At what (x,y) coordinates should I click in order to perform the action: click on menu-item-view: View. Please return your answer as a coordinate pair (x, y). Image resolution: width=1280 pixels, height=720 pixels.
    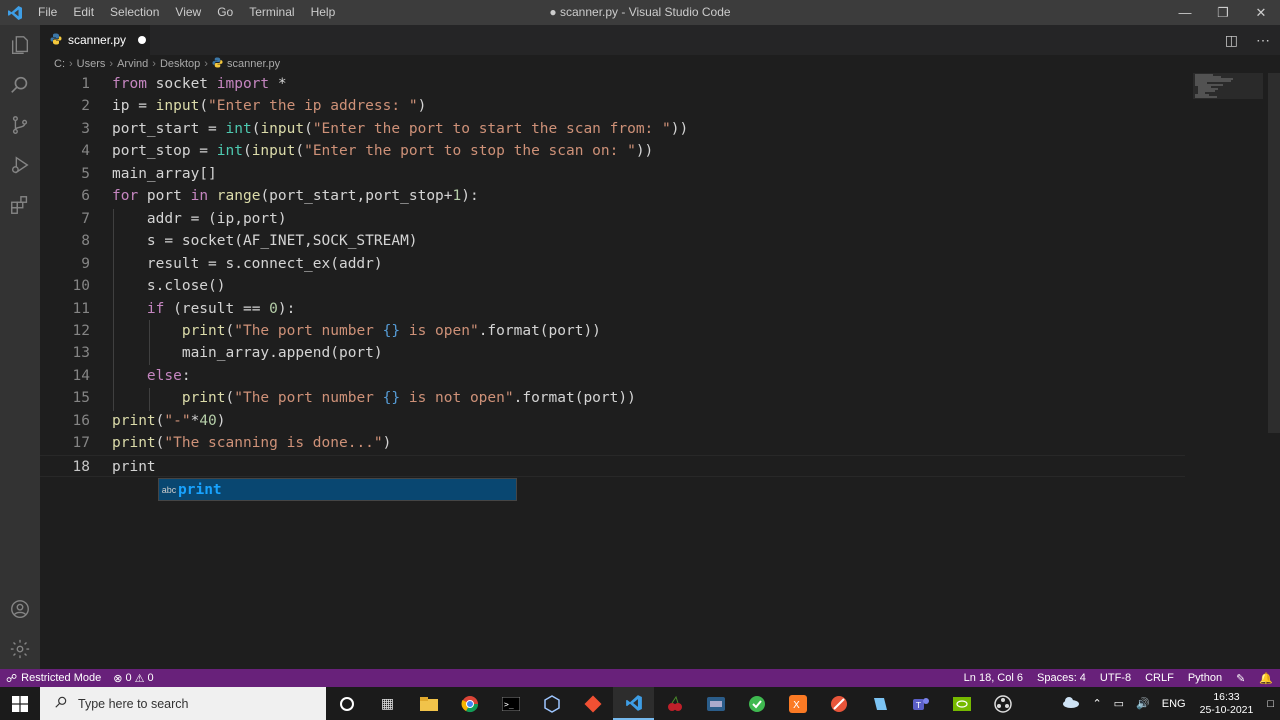
    Looking at the image, I should click on (188, 12).